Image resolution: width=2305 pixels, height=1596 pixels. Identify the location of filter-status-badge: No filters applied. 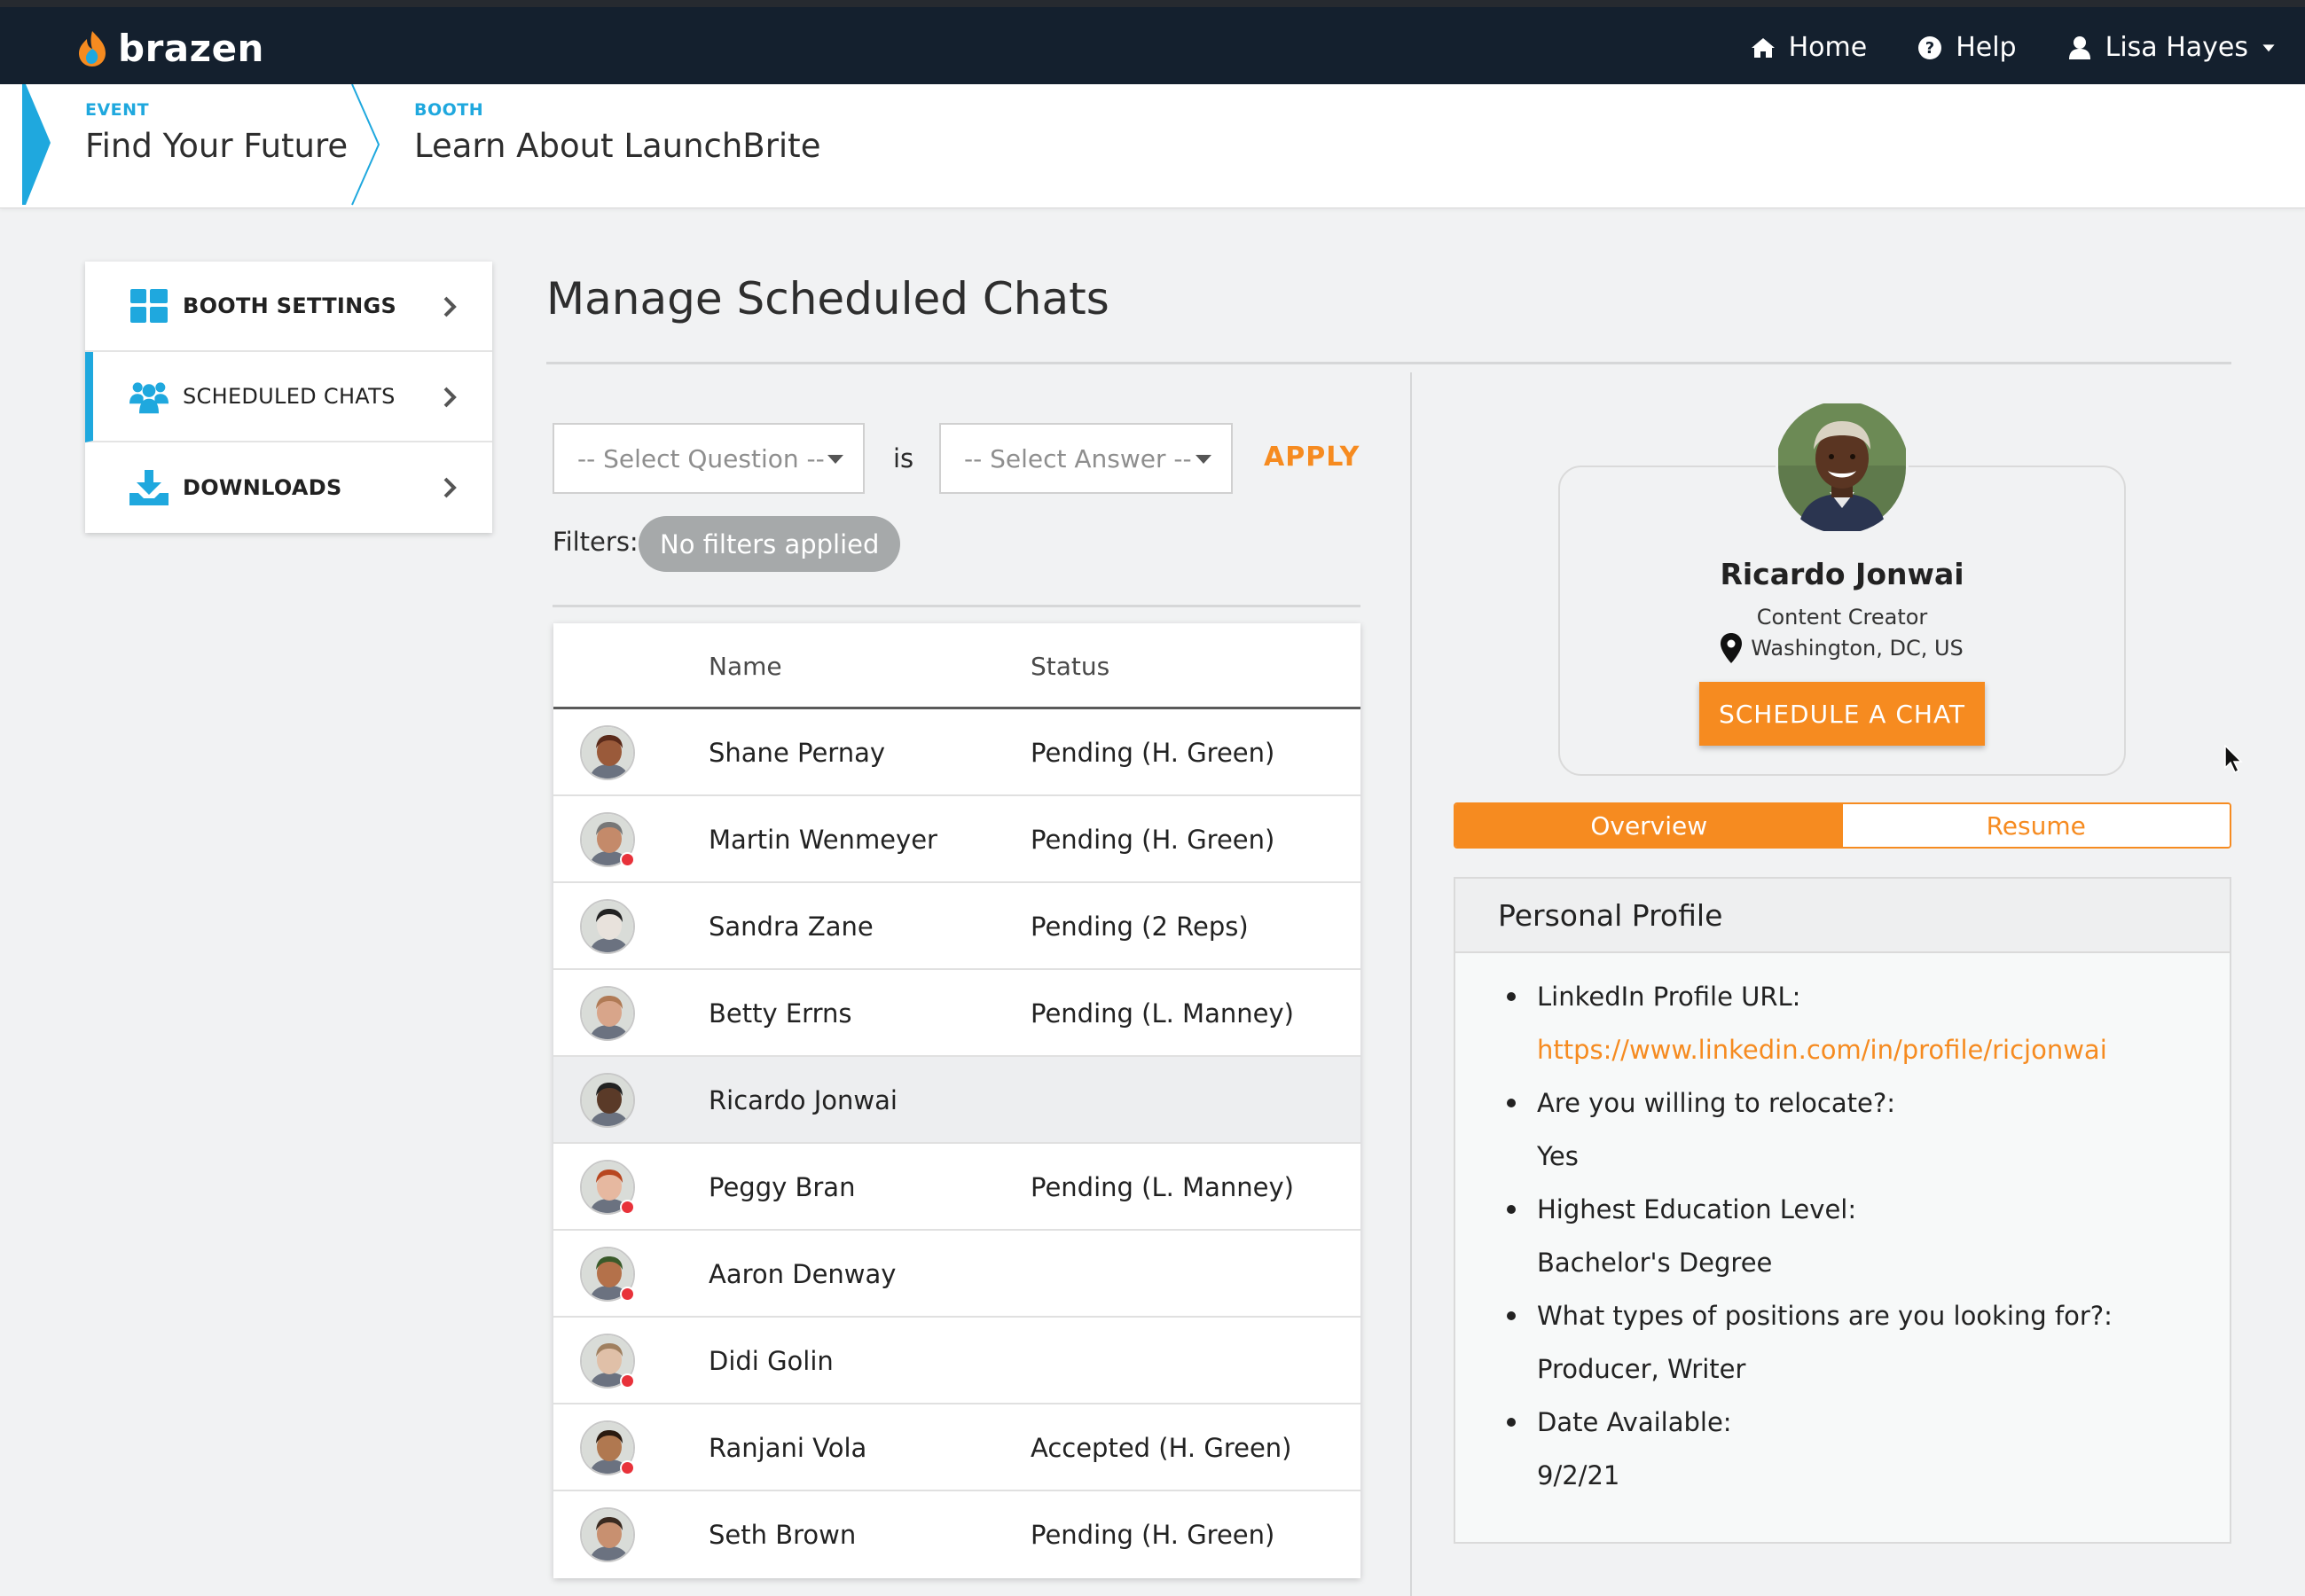
(770, 544).